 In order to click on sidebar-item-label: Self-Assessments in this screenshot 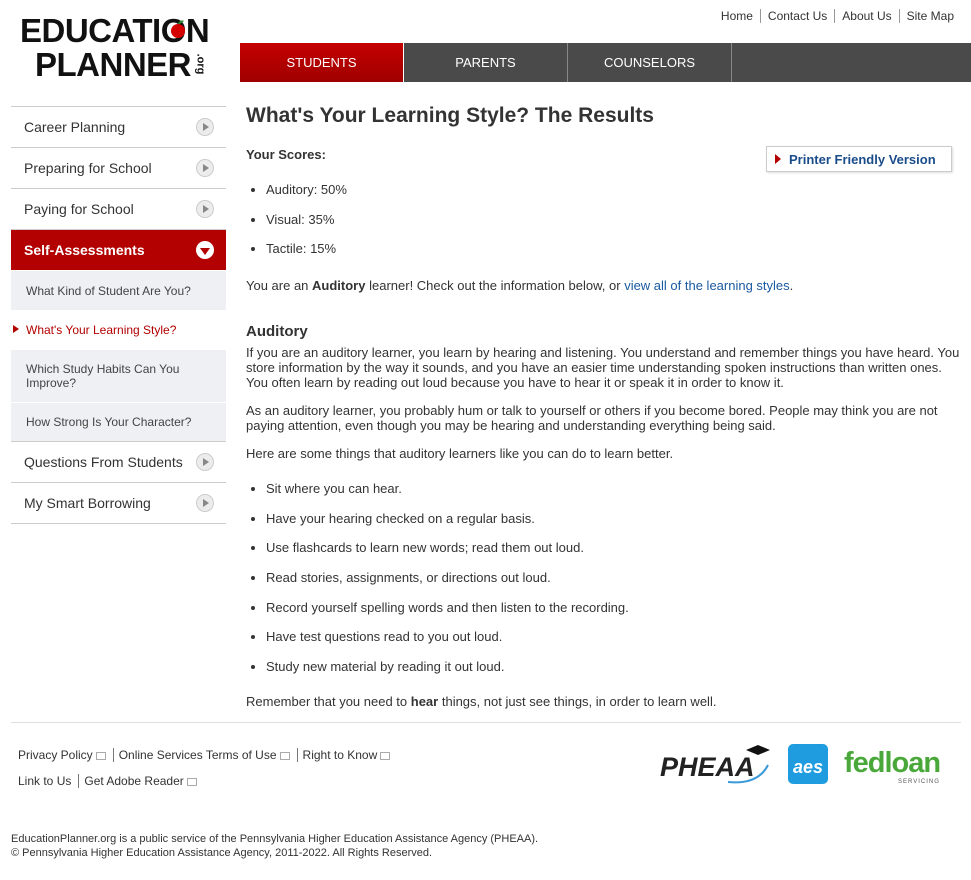, I will do `click(84, 250)`.